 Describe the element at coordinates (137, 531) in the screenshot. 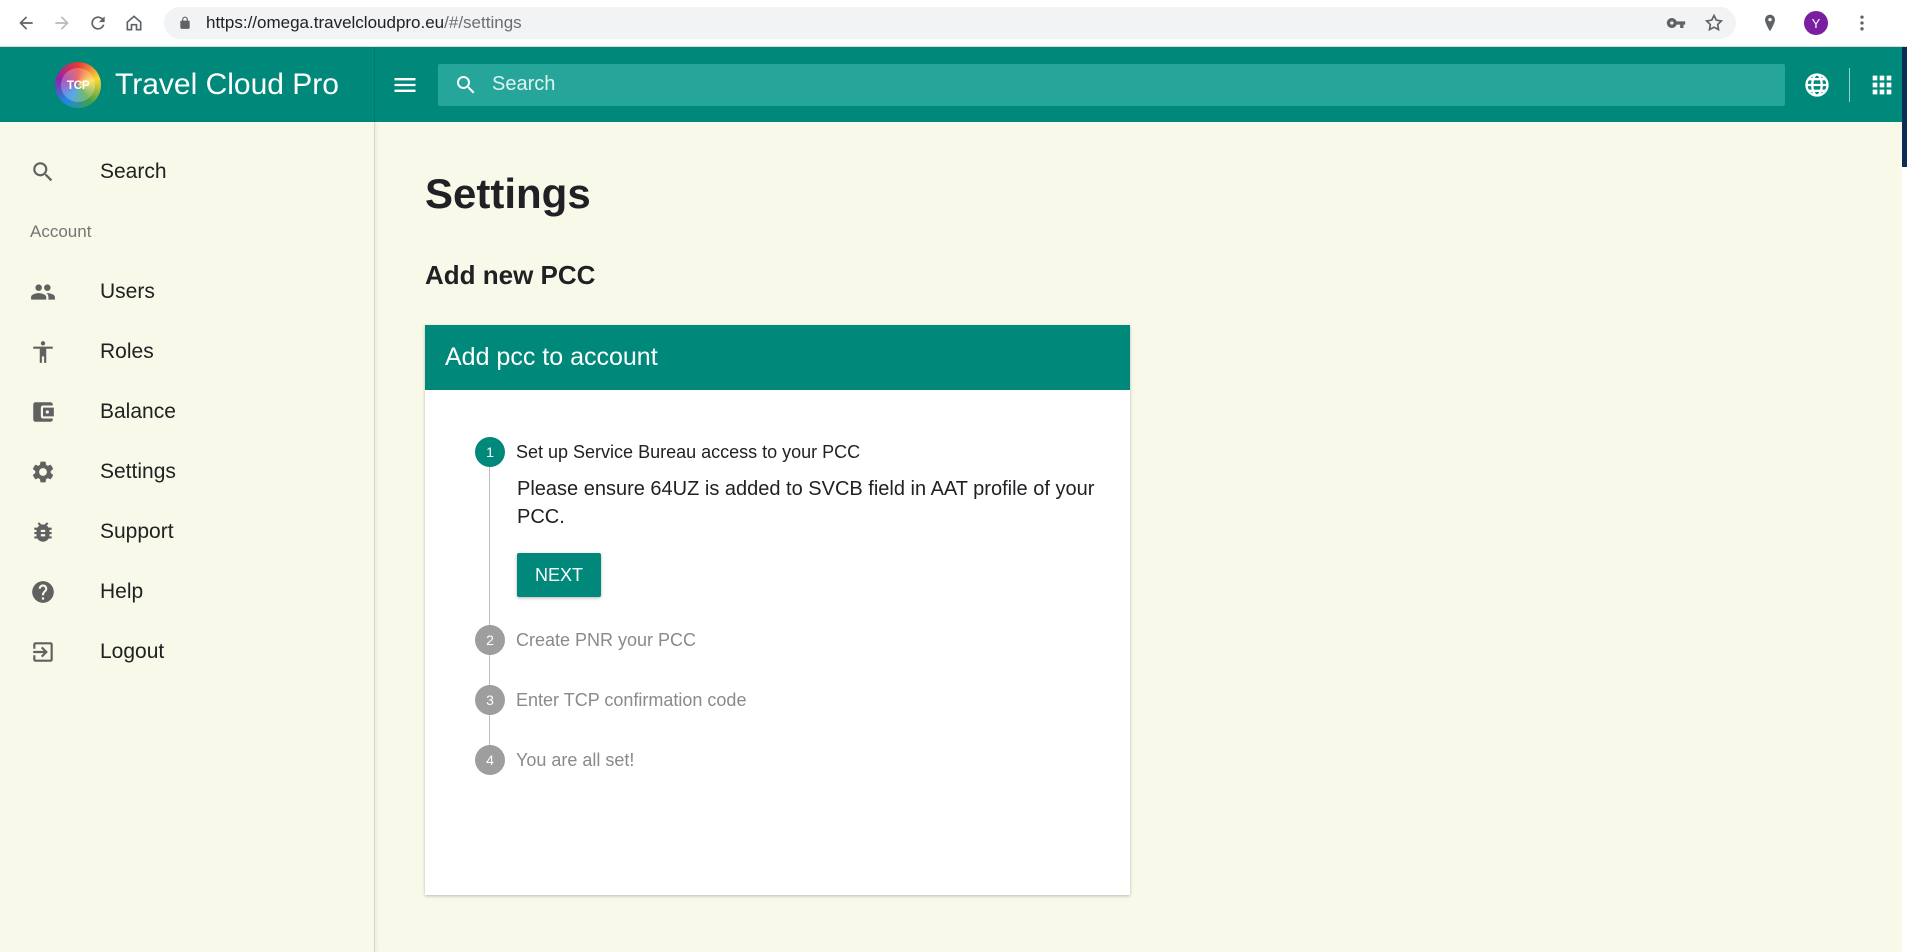

I see `sidebar-item-label: Support` at that location.